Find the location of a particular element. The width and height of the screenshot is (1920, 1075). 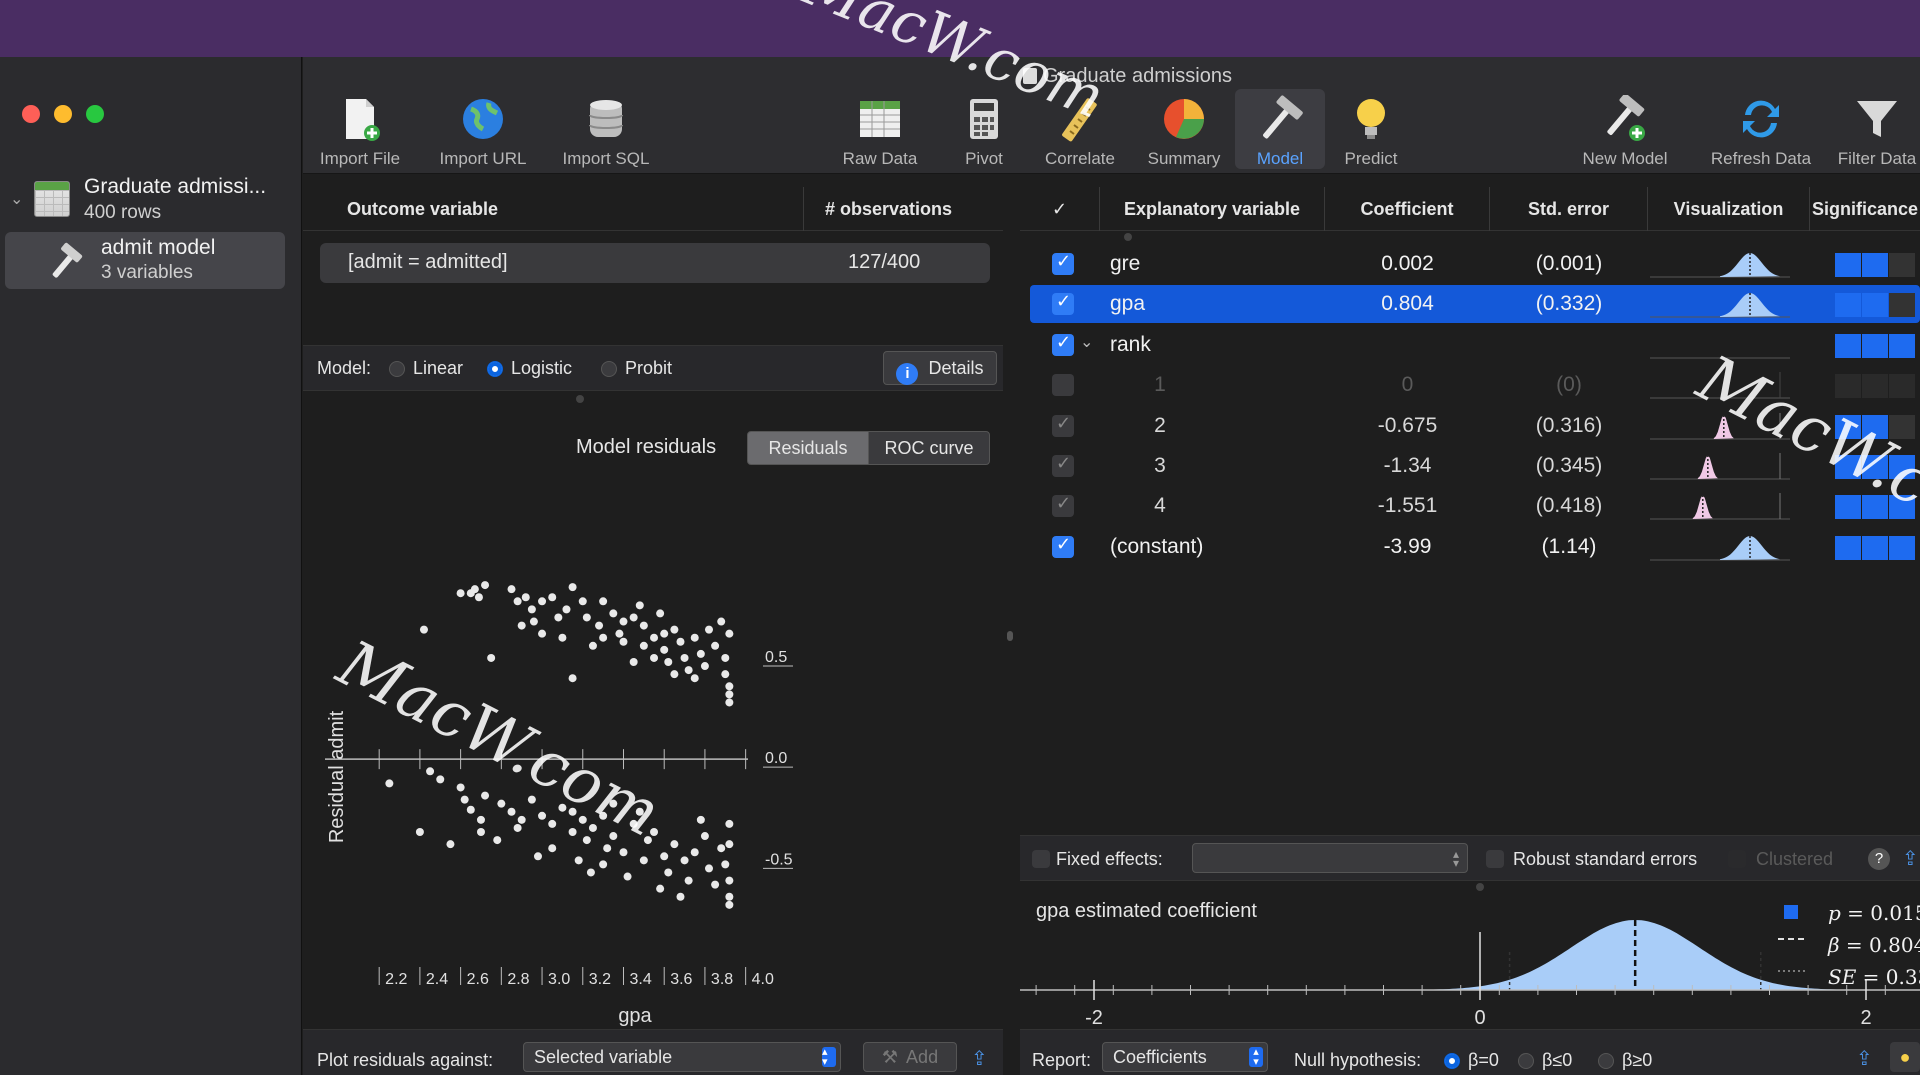

variable-name: (constant) is located at coordinates (1157, 546).